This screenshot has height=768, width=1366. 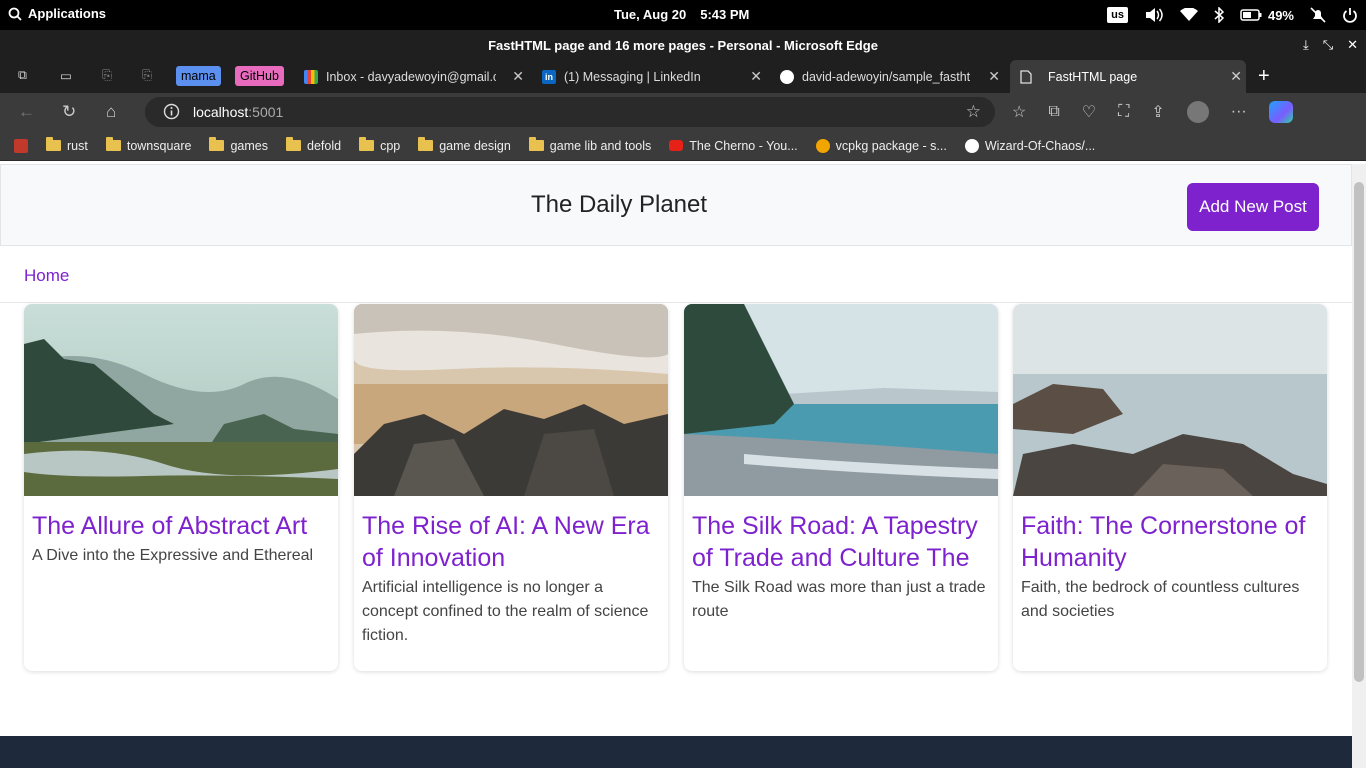 I want to click on page-scrollbar, so click(x=1359, y=466).